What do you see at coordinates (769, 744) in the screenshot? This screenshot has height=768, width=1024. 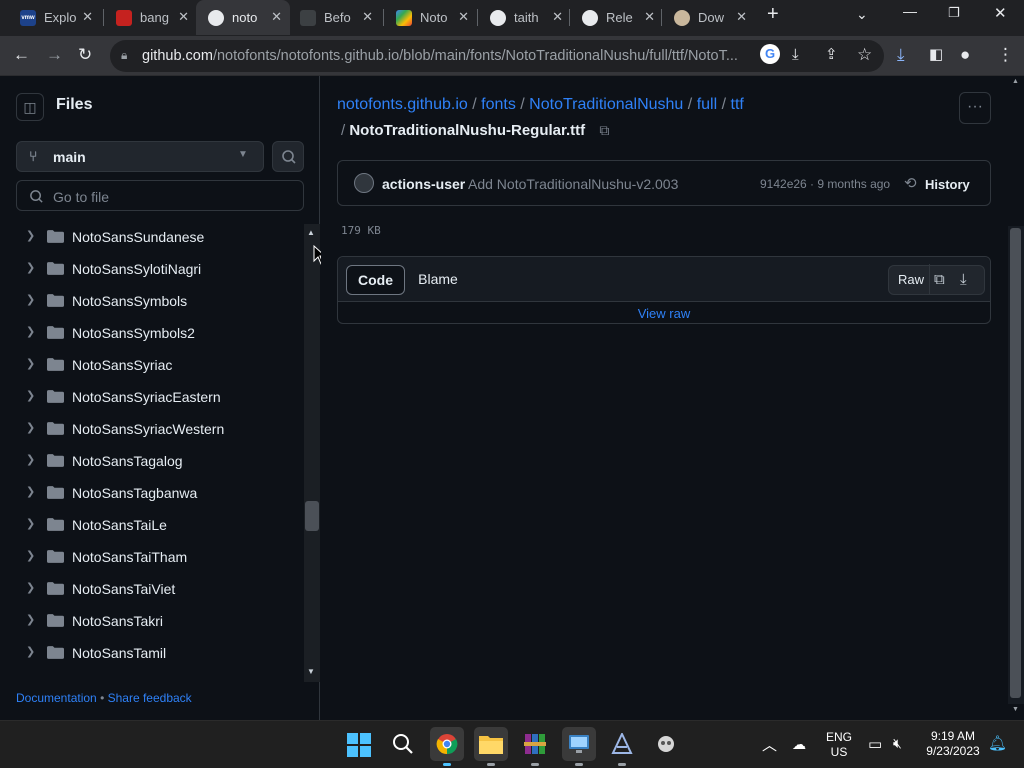 I see `chevron-up-icon: ︿` at bounding box center [769, 744].